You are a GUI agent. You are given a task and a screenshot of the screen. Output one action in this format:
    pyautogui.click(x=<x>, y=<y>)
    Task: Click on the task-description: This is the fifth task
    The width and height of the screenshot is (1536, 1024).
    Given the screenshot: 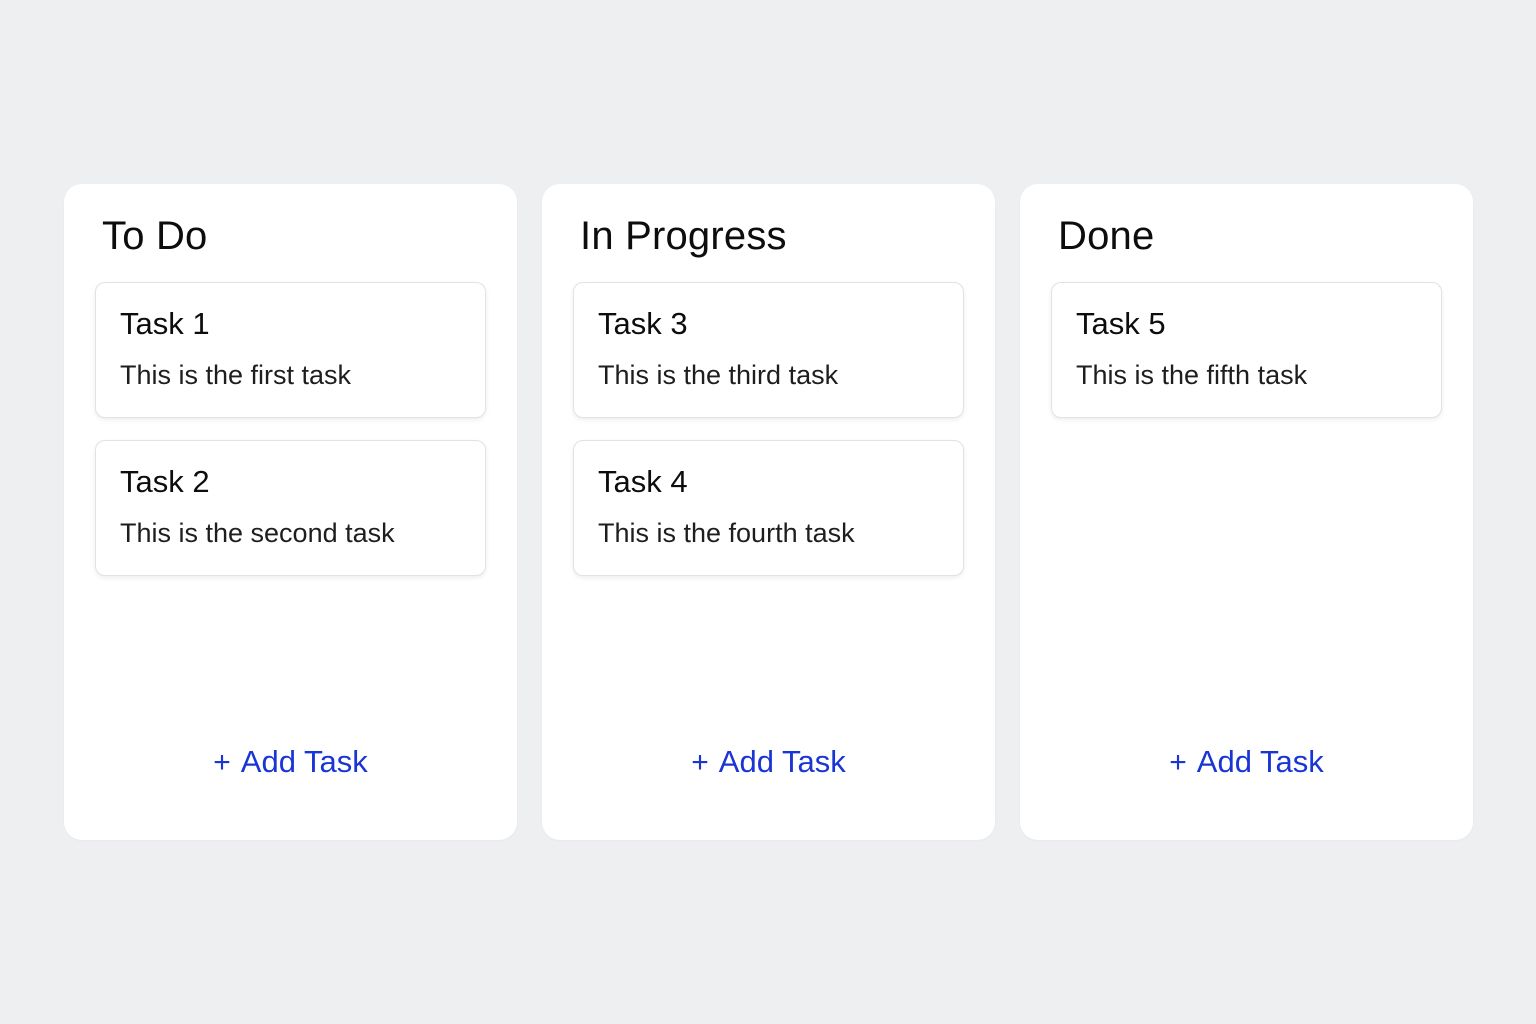 What is the action you would take?
    pyautogui.click(x=1192, y=375)
    